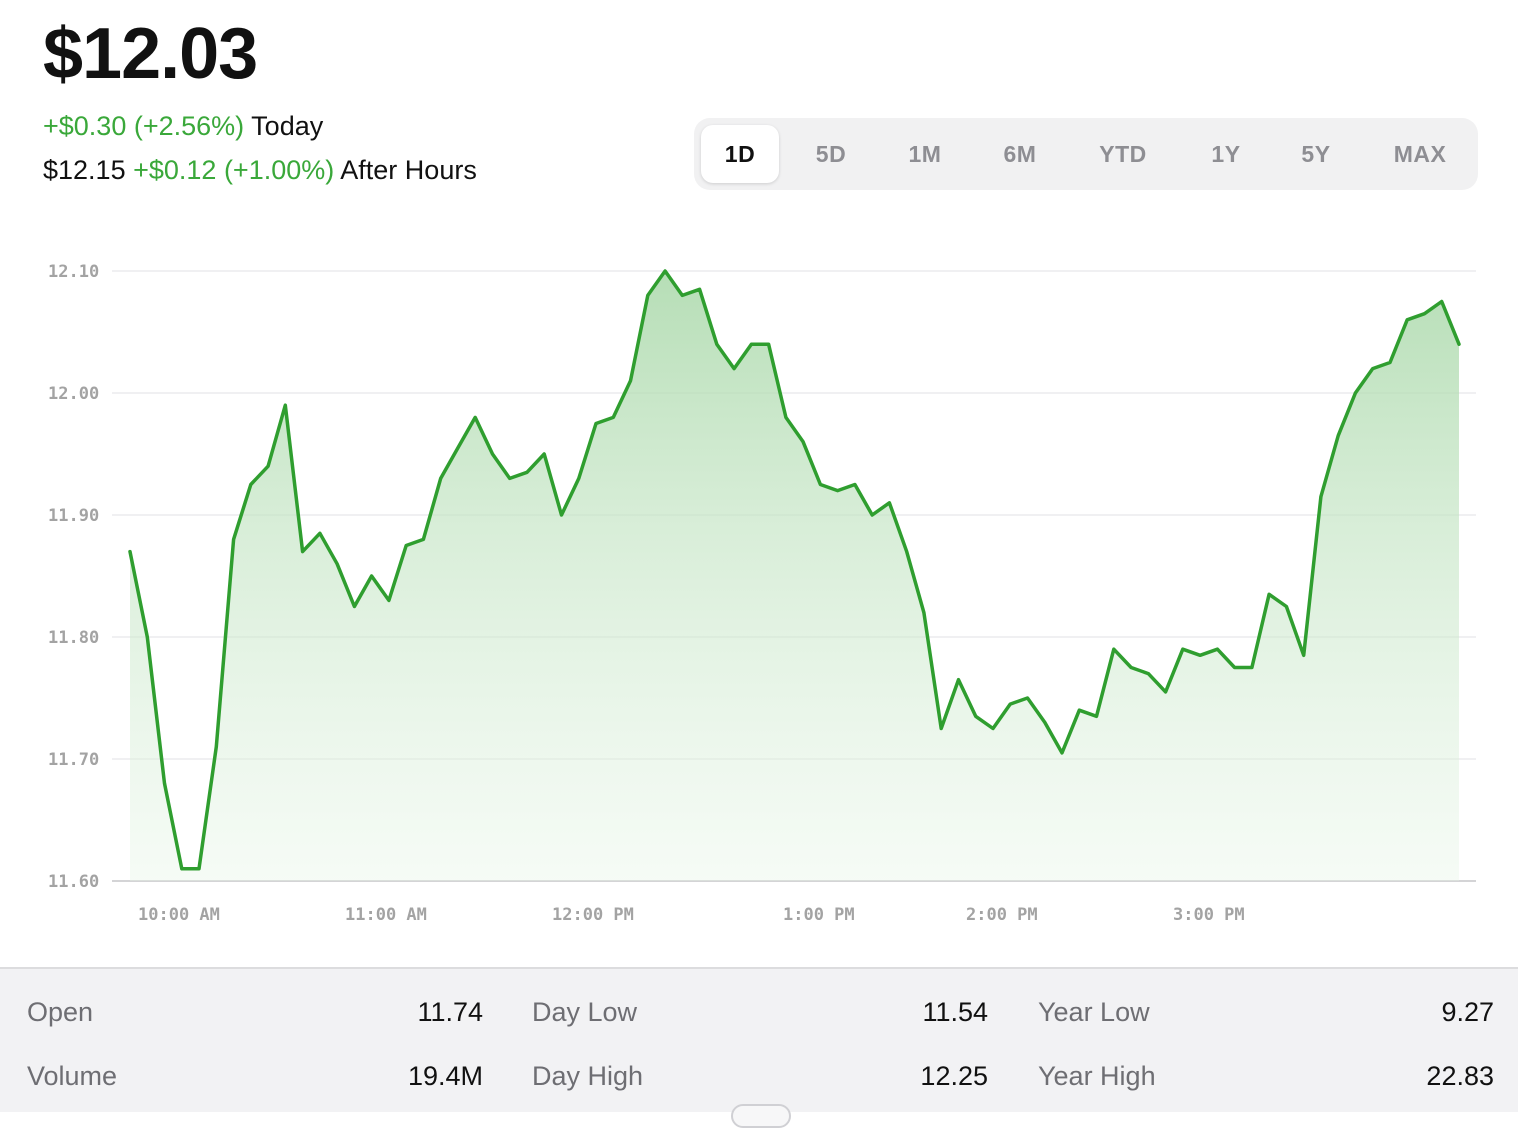  What do you see at coordinates (73, 882) in the screenshot?
I see `y-tick-label: 11.60` at bounding box center [73, 882].